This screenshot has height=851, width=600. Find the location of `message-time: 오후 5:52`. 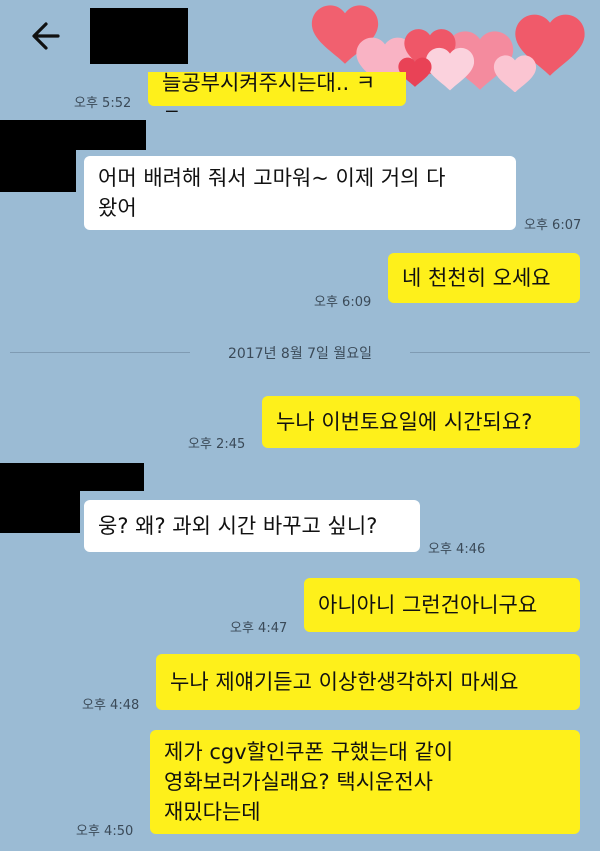

message-time: 오후 5:52 is located at coordinates (103, 103).